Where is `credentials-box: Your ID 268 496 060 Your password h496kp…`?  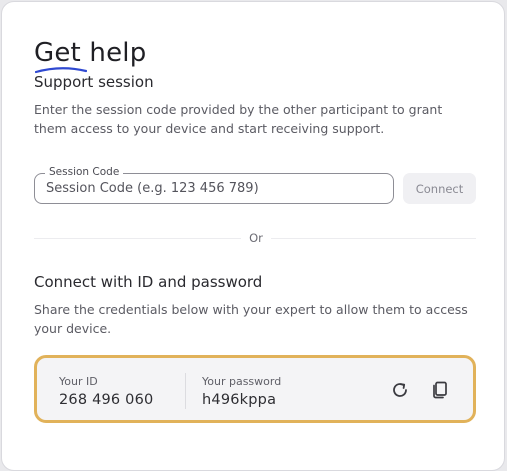
credentials-box: Your ID 268 496 060 Your password h496kp… is located at coordinates (255, 389).